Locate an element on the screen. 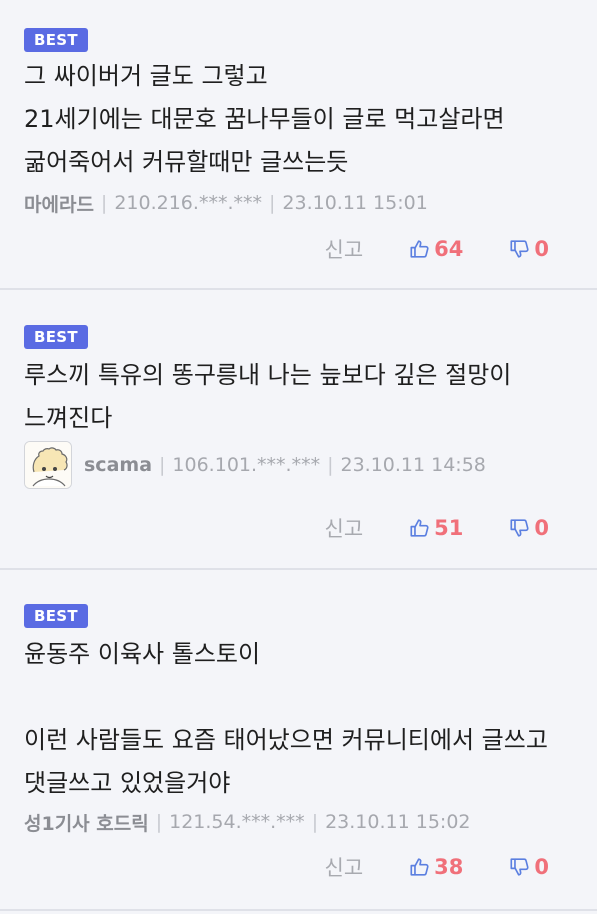 This screenshot has height=914, width=597. comment-meta: scama | 106.101.***.*** | 23.10.11 14:58 is located at coordinates (255, 465).